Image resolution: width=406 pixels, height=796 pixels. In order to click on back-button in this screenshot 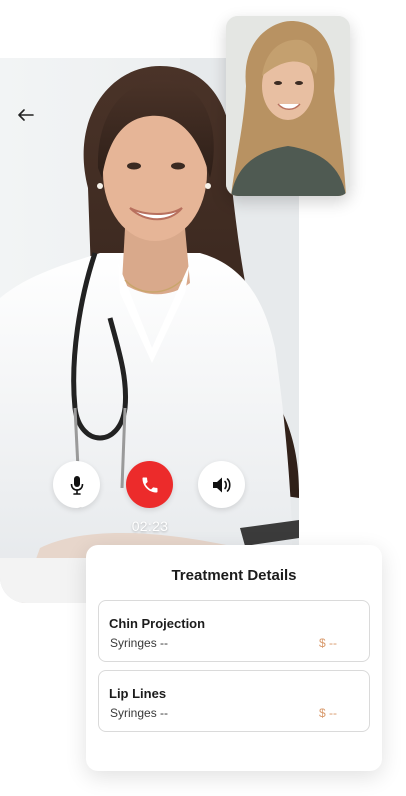, I will do `click(26, 115)`.